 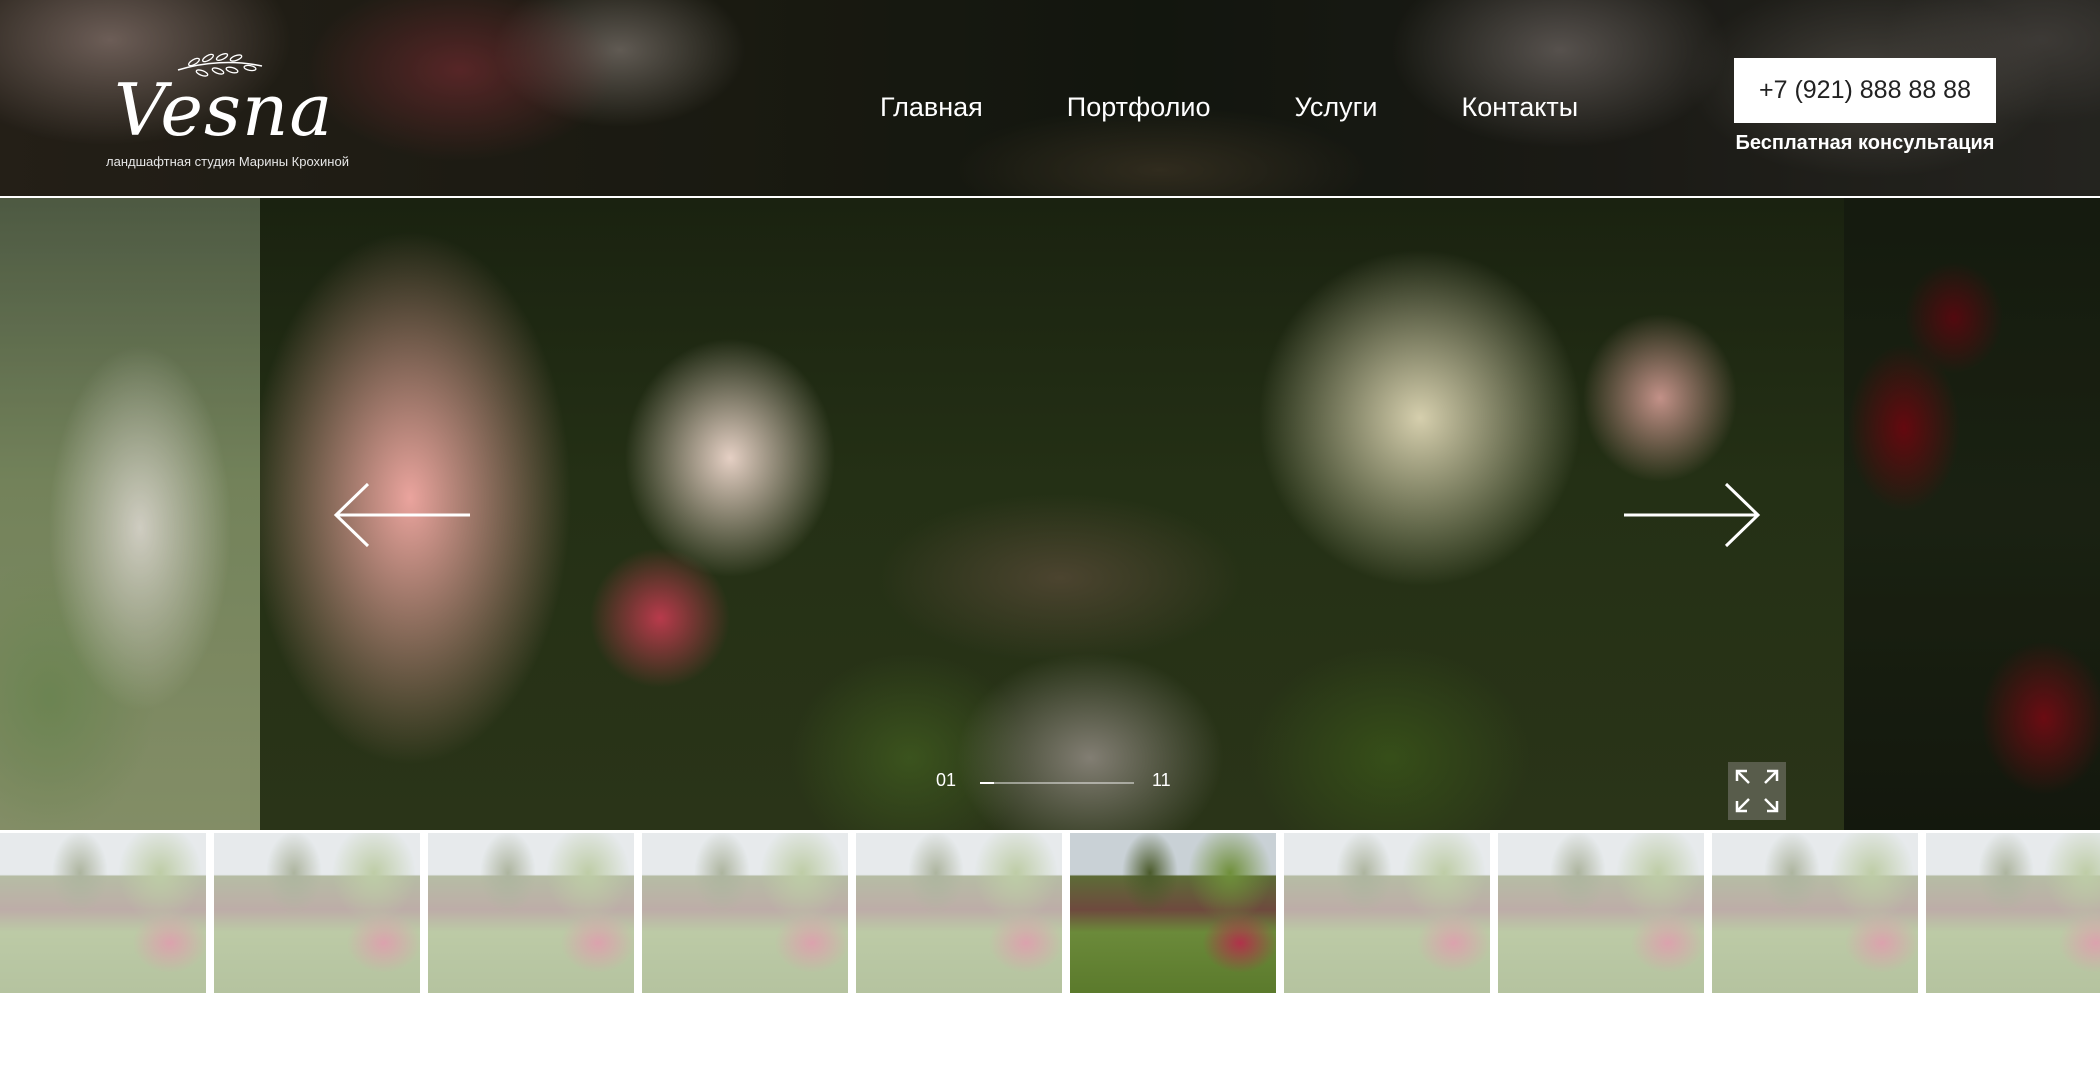 I want to click on thumbnail-strip, so click(x=1050, y=913).